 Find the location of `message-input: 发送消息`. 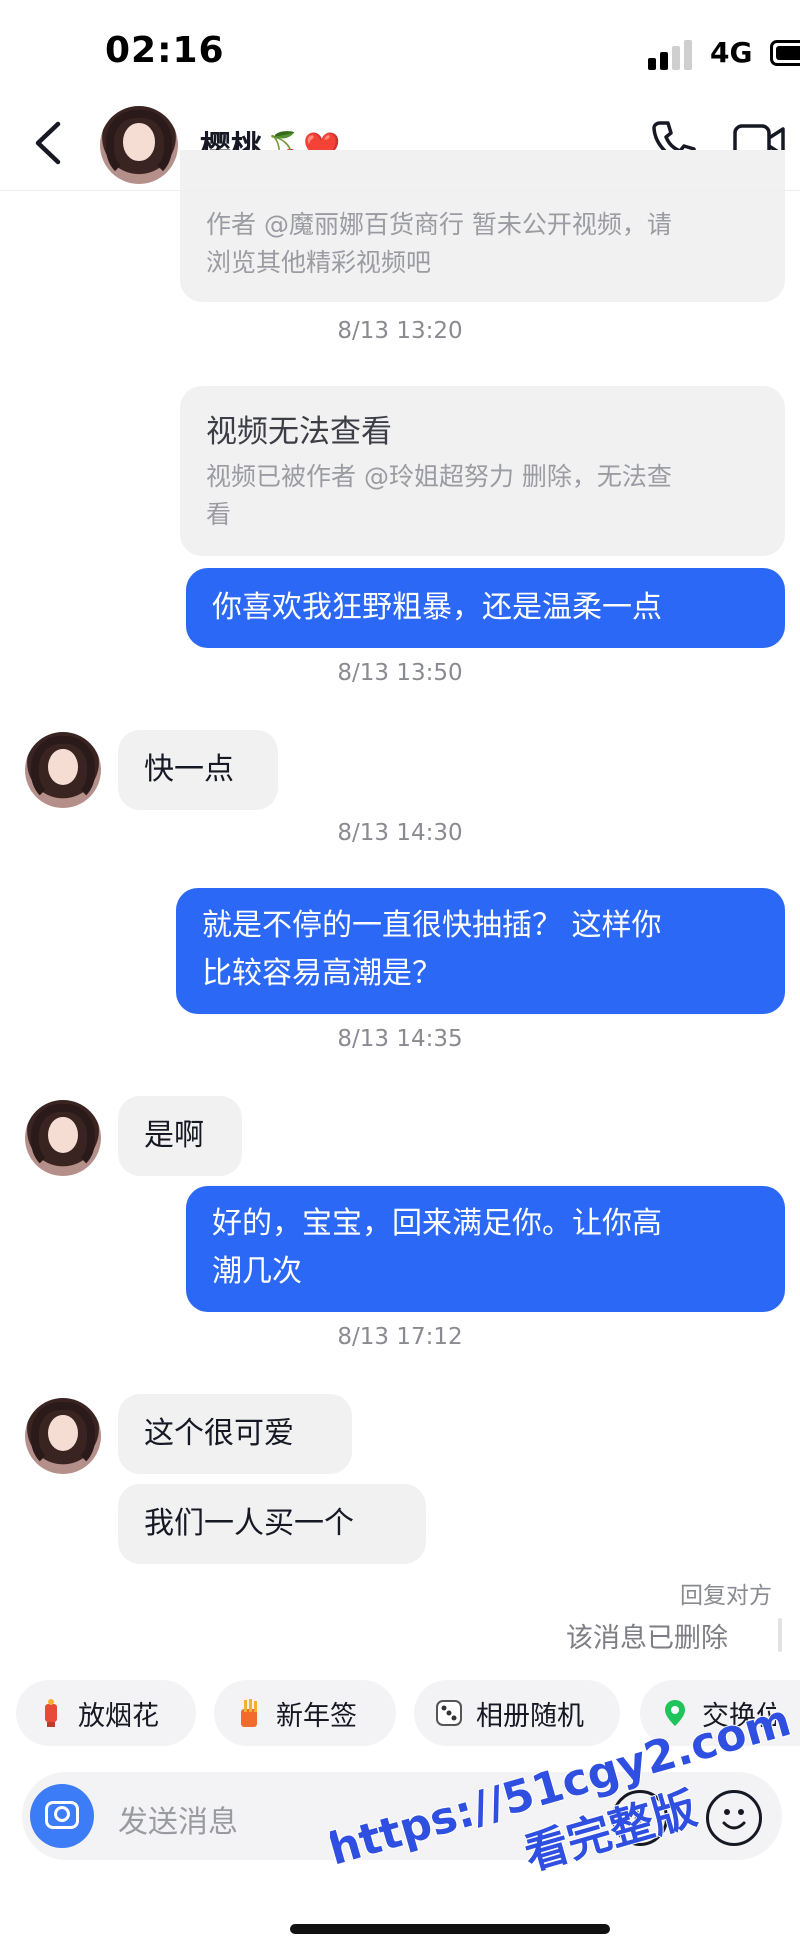

message-input: 发送消息 is located at coordinates (178, 1819).